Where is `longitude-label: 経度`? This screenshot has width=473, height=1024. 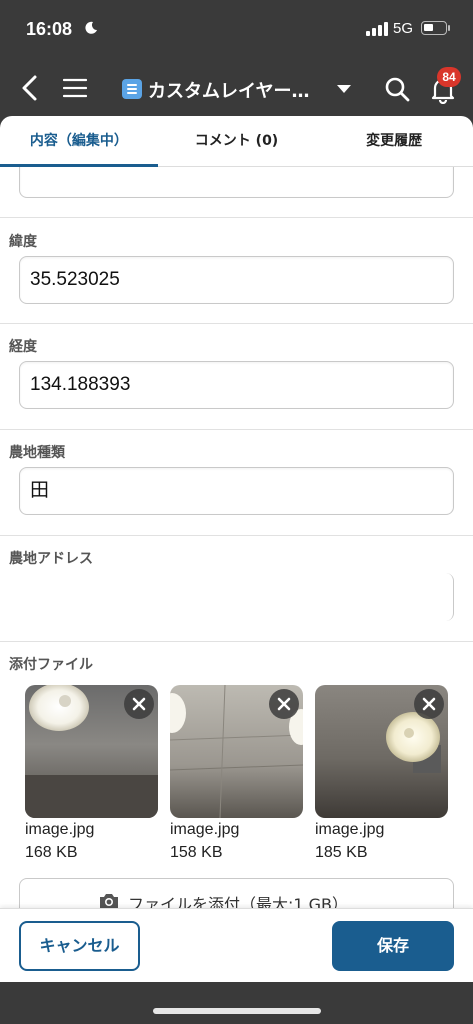 longitude-label: 経度 is located at coordinates (23, 347).